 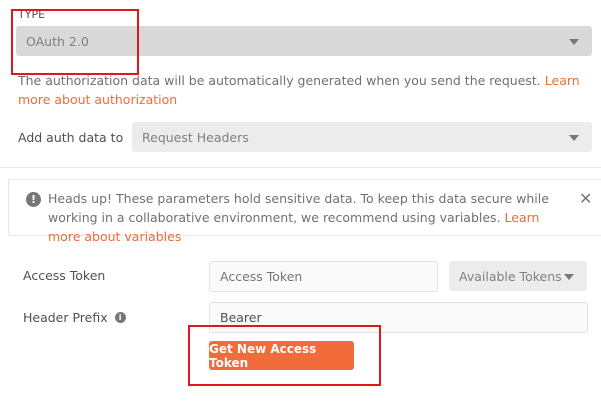 I want to click on add-auth-label: Add auth data to, so click(x=71, y=137).